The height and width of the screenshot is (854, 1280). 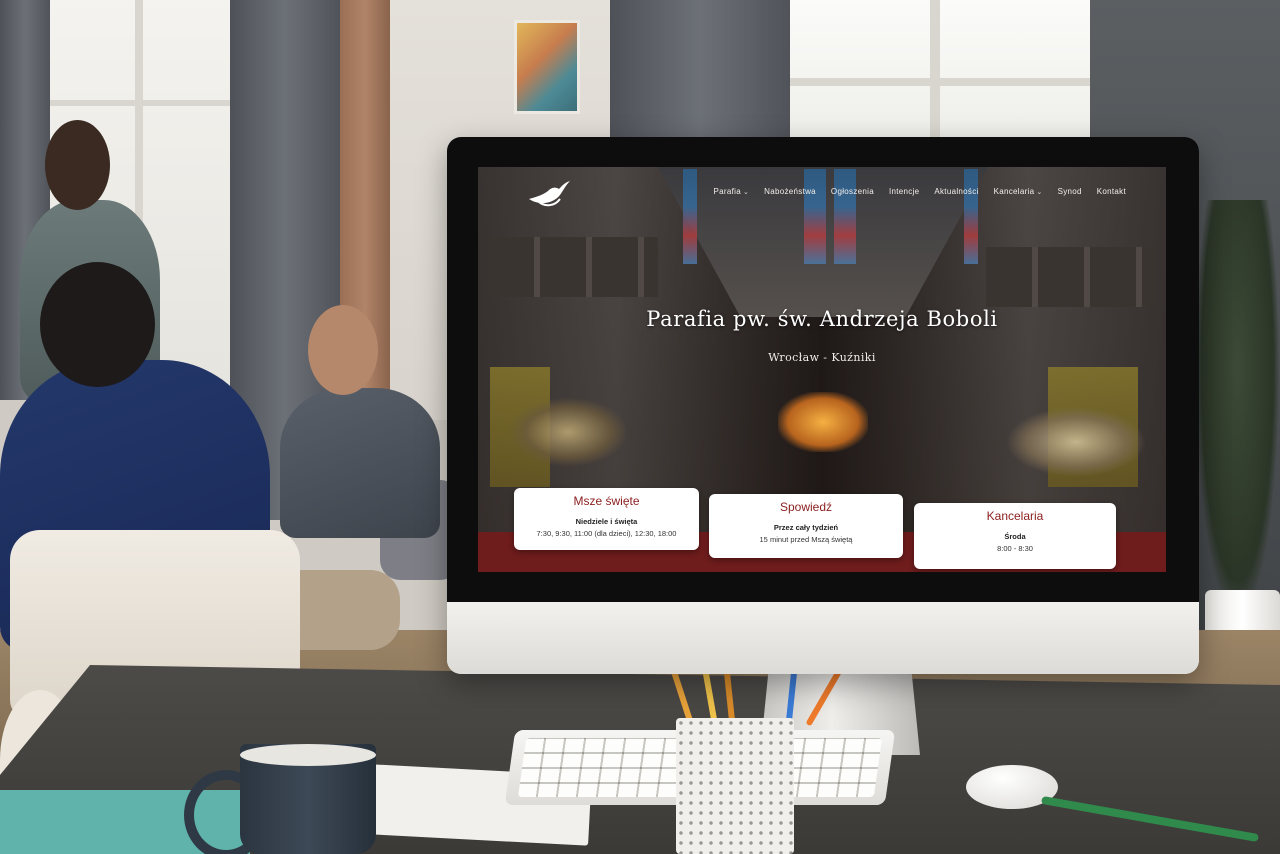 I want to click on card-subtitle: Środa, so click(x=1015, y=536).